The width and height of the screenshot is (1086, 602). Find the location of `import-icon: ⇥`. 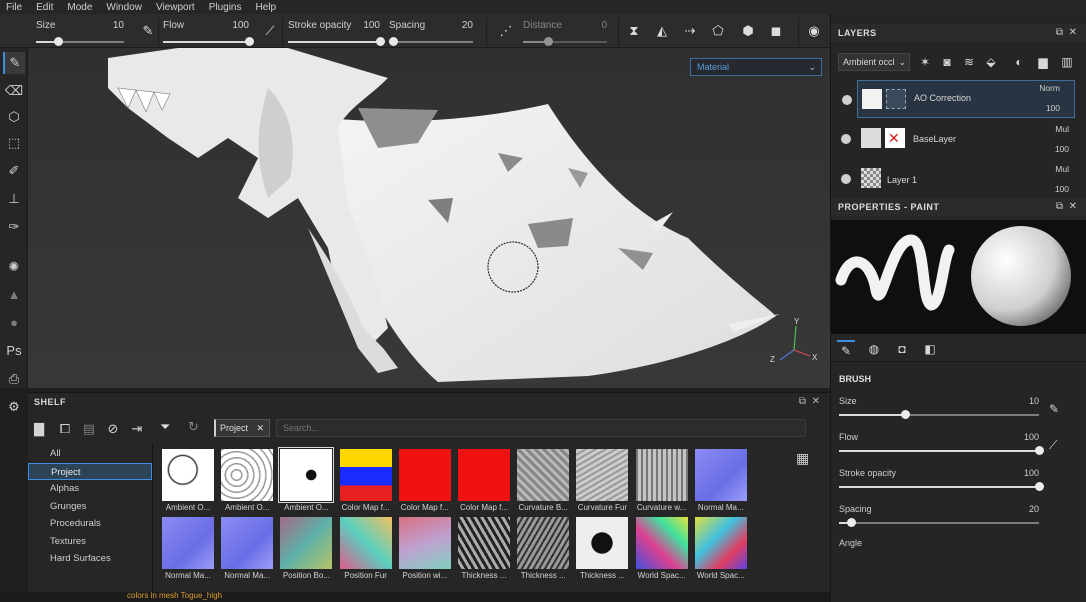

import-icon: ⇥ is located at coordinates (137, 429).